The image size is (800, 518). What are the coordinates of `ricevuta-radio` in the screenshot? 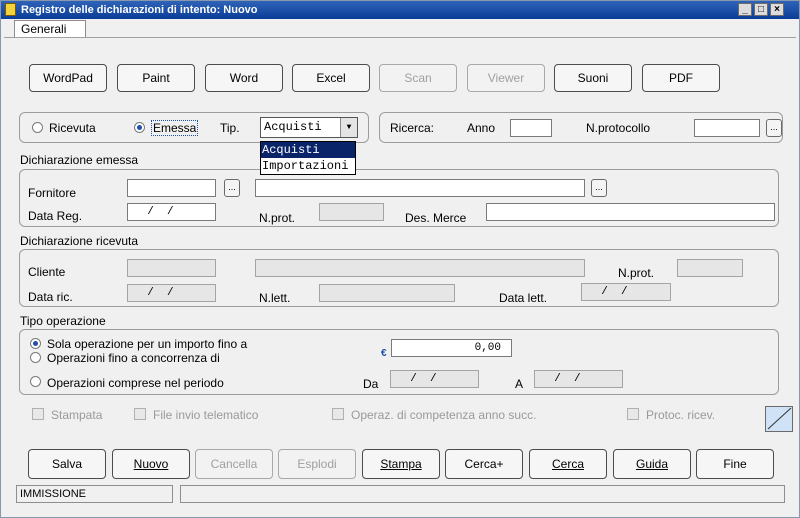 It's located at (37, 127).